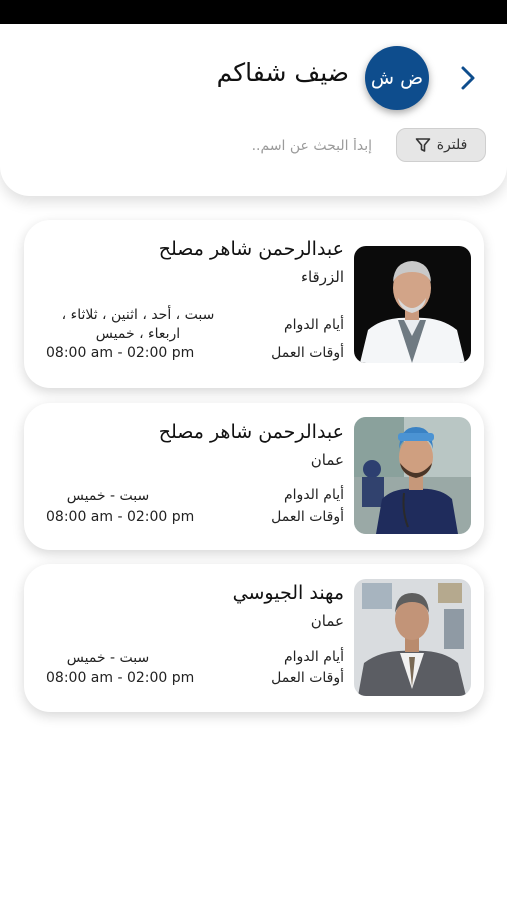 The width and height of the screenshot is (507, 900). I want to click on avatar-initials: ض ش, so click(397, 78).